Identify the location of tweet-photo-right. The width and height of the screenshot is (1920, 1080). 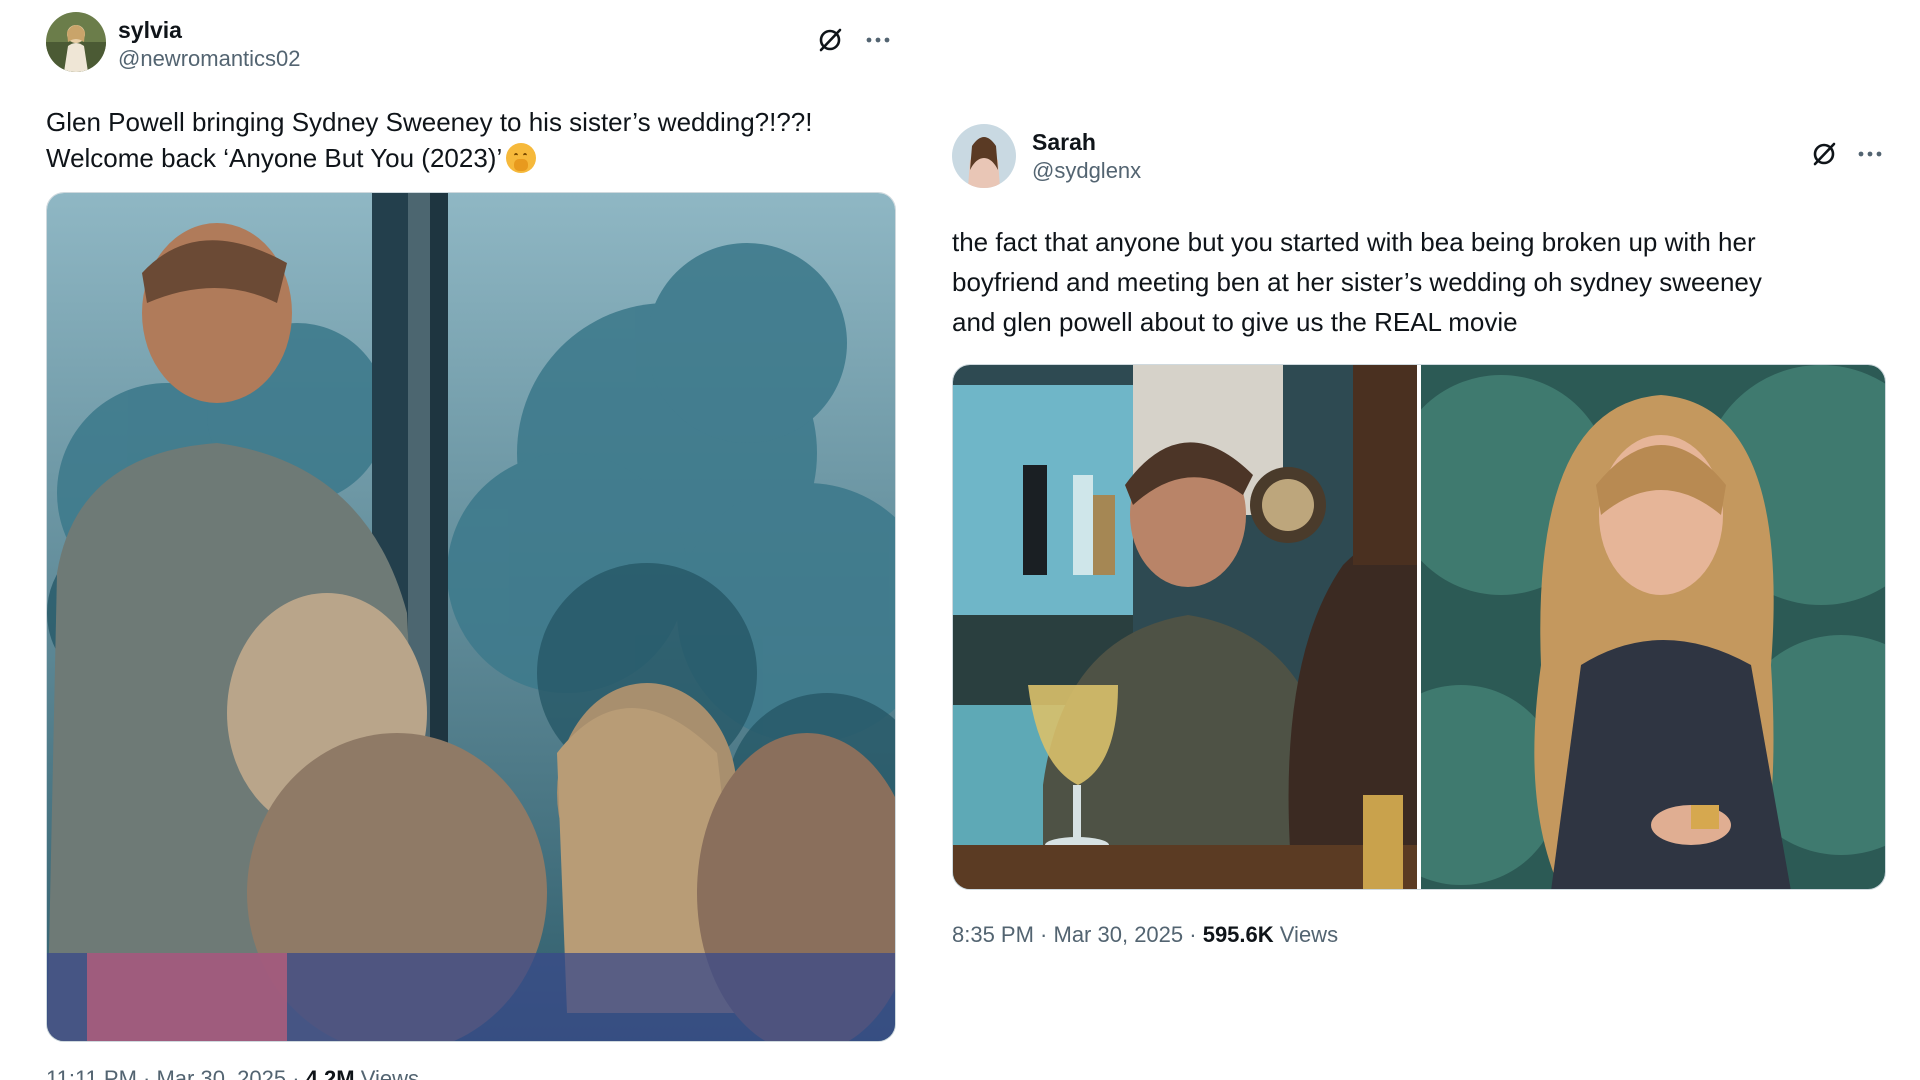
(1653, 627).